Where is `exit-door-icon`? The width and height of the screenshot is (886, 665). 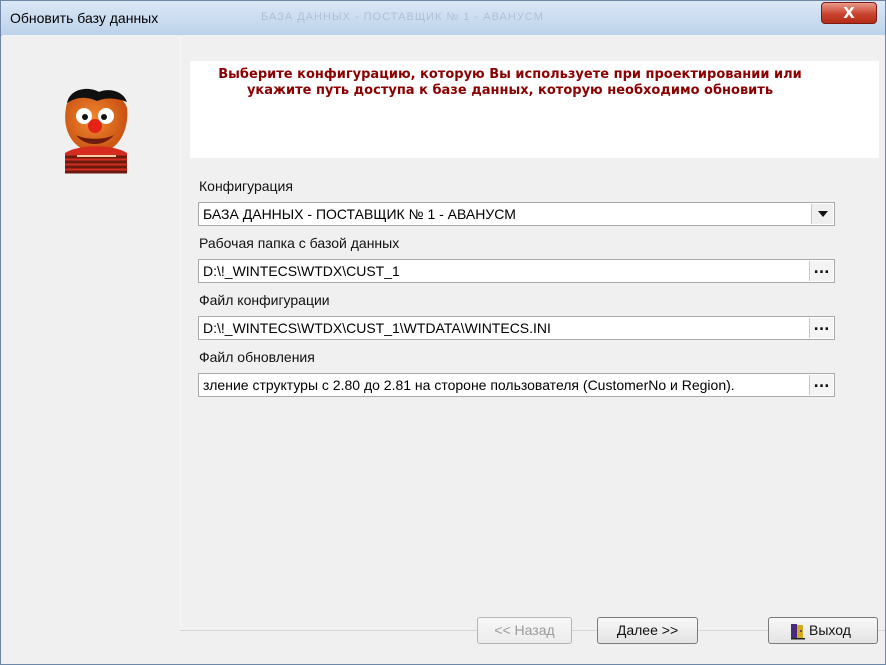 exit-door-icon is located at coordinates (798, 632).